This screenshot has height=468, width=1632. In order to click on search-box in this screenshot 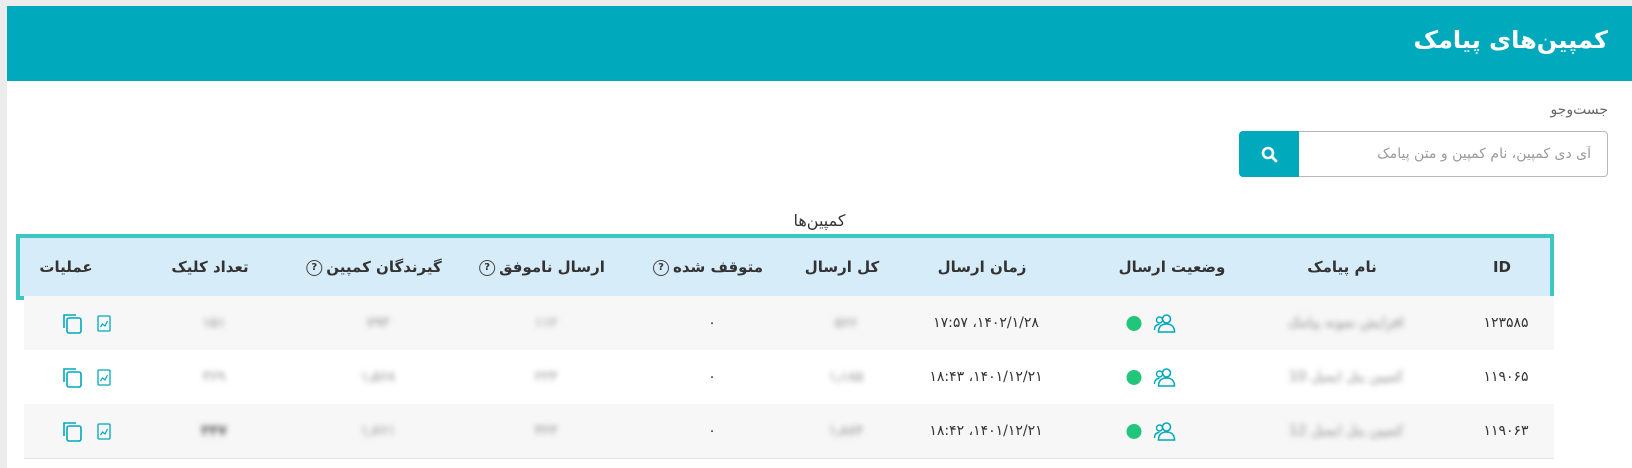, I will do `click(1421, 154)`.